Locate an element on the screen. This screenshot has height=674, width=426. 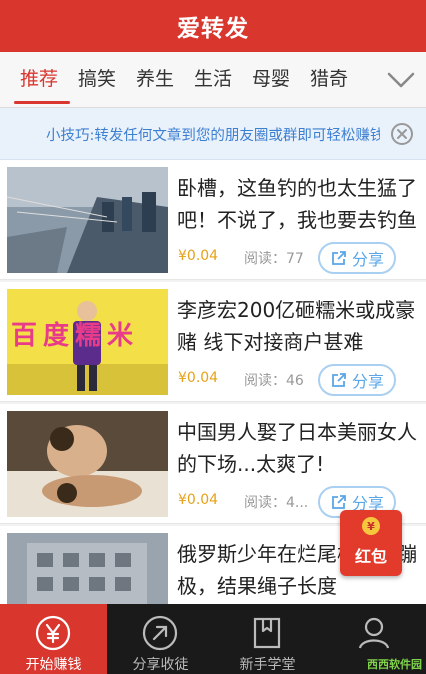
article-title: 卧槽，这鱼钓的也太生猛了吧！不说了，我也要去钓鱼了 is located at coordinates (300, 204).